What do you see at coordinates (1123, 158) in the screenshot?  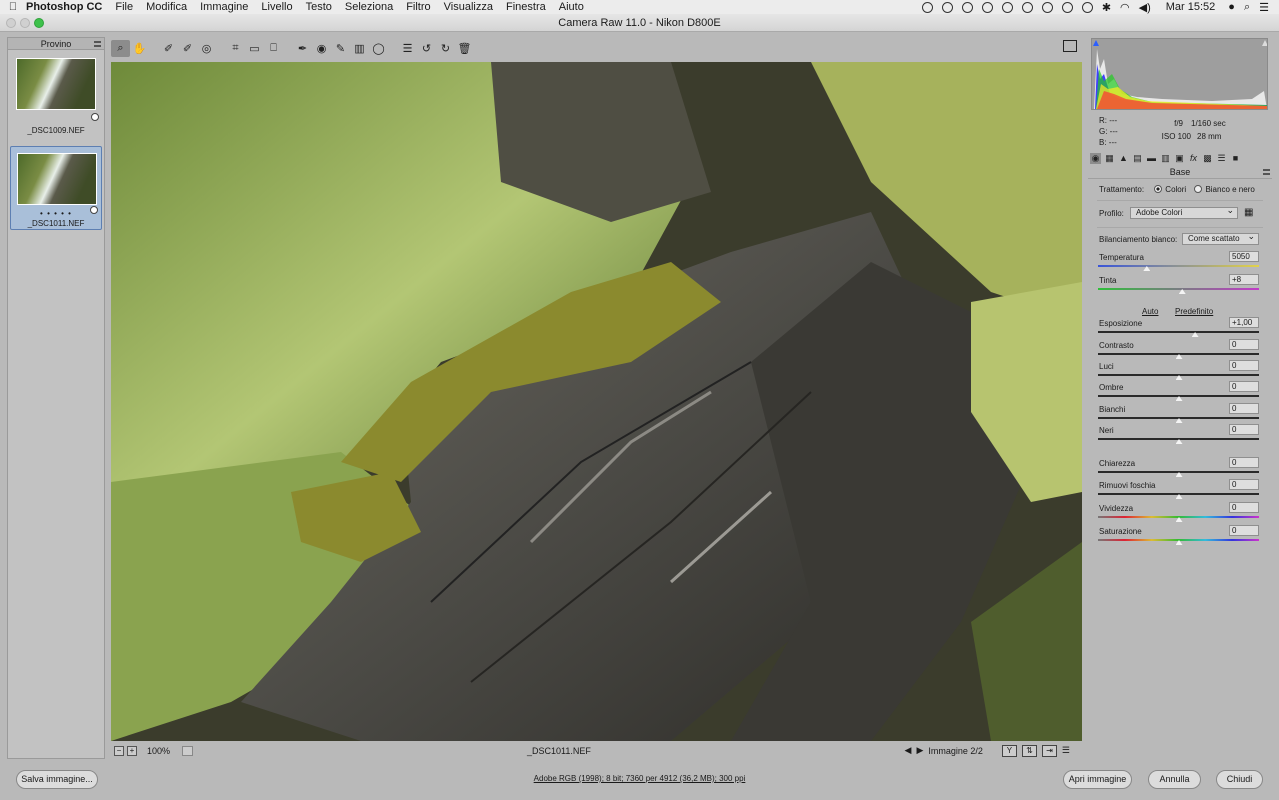 I see `tab-detail-icon: ▲` at bounding box center [1123, 158].